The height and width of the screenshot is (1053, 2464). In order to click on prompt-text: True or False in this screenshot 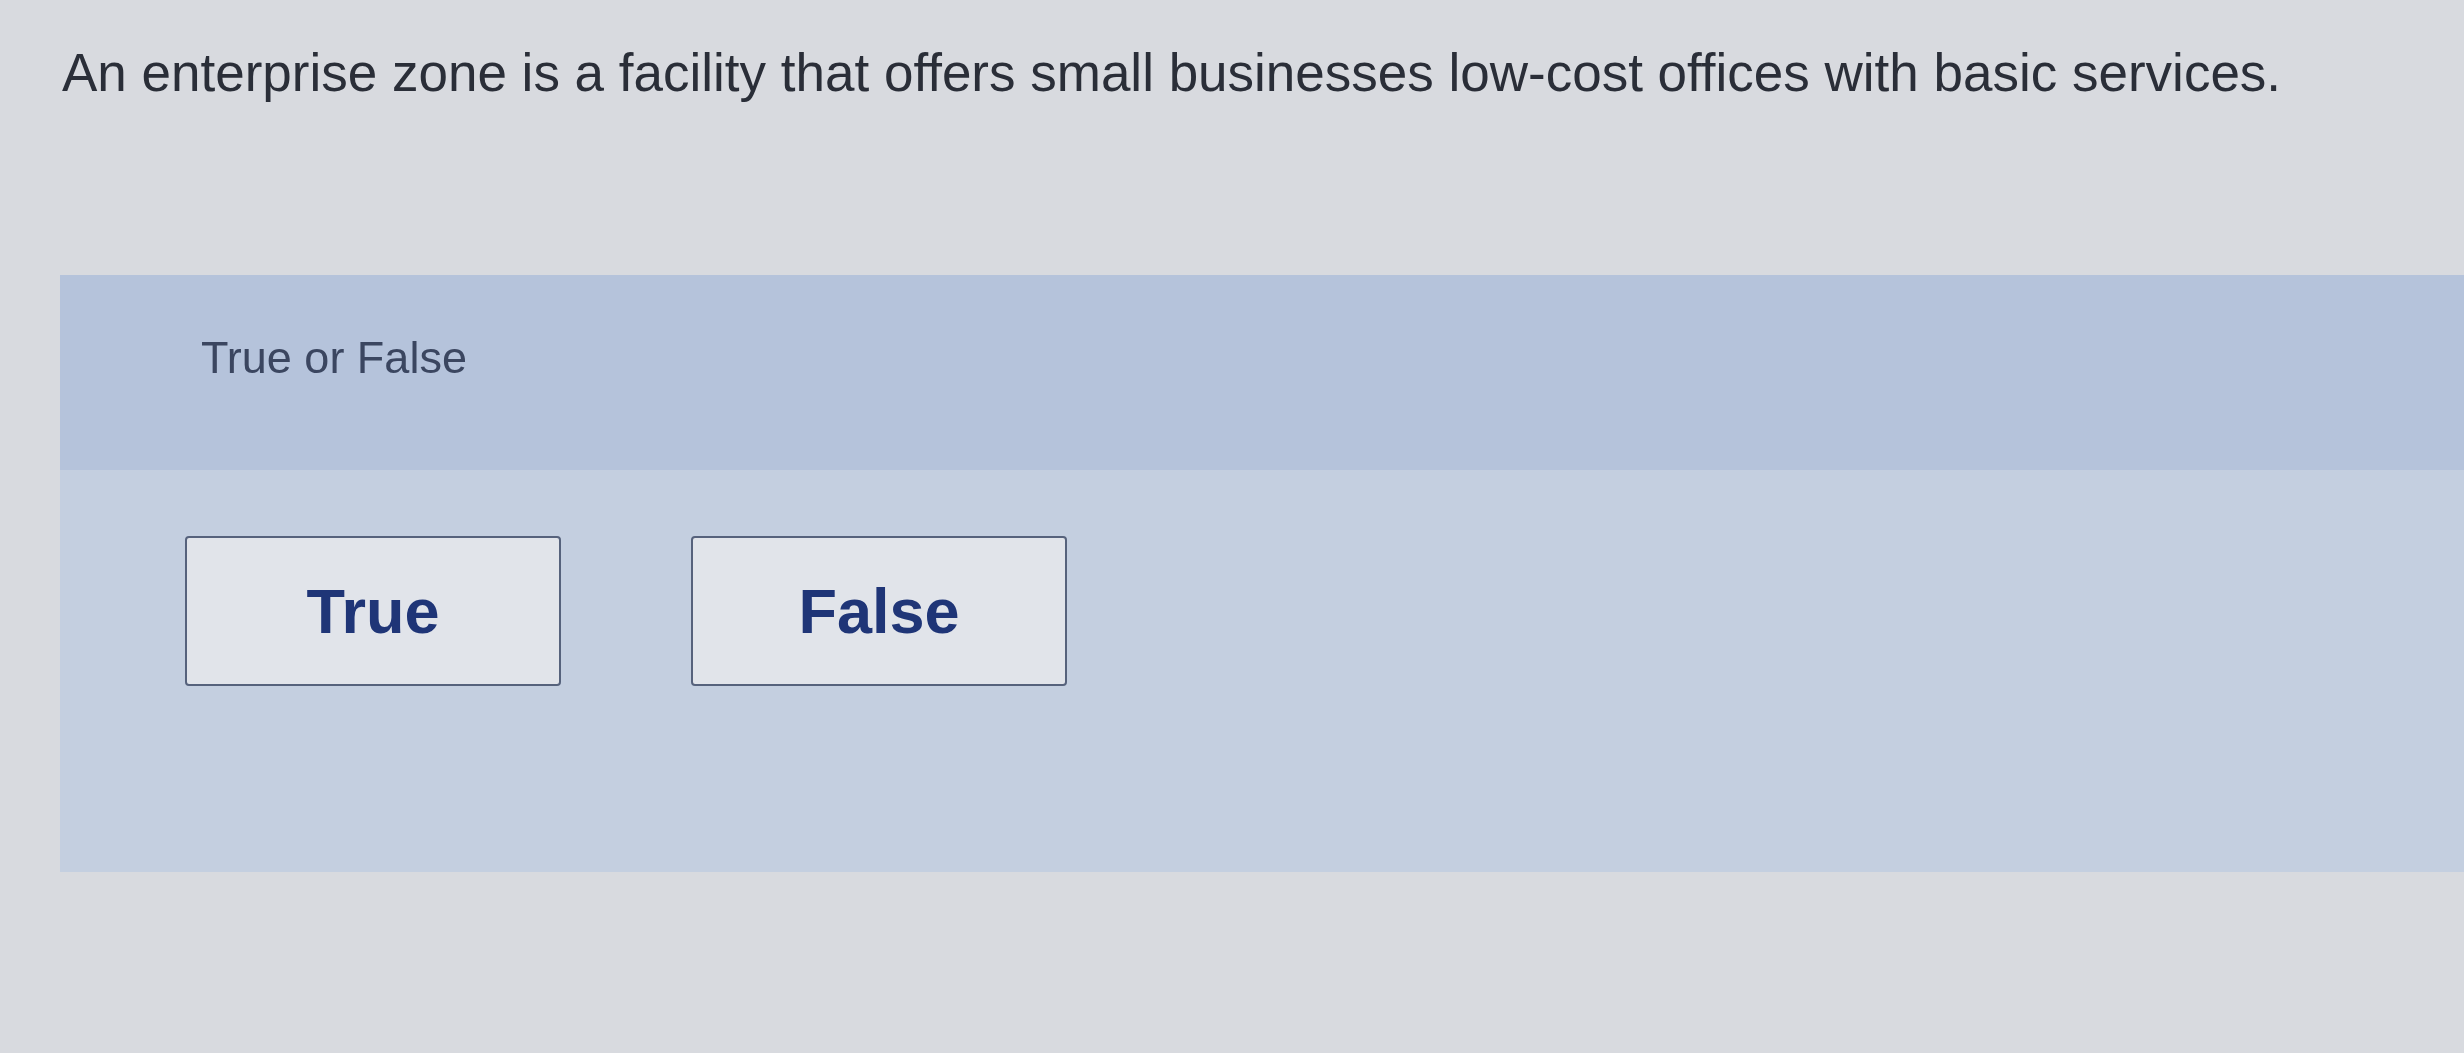, I will do `click(334, 358)`.